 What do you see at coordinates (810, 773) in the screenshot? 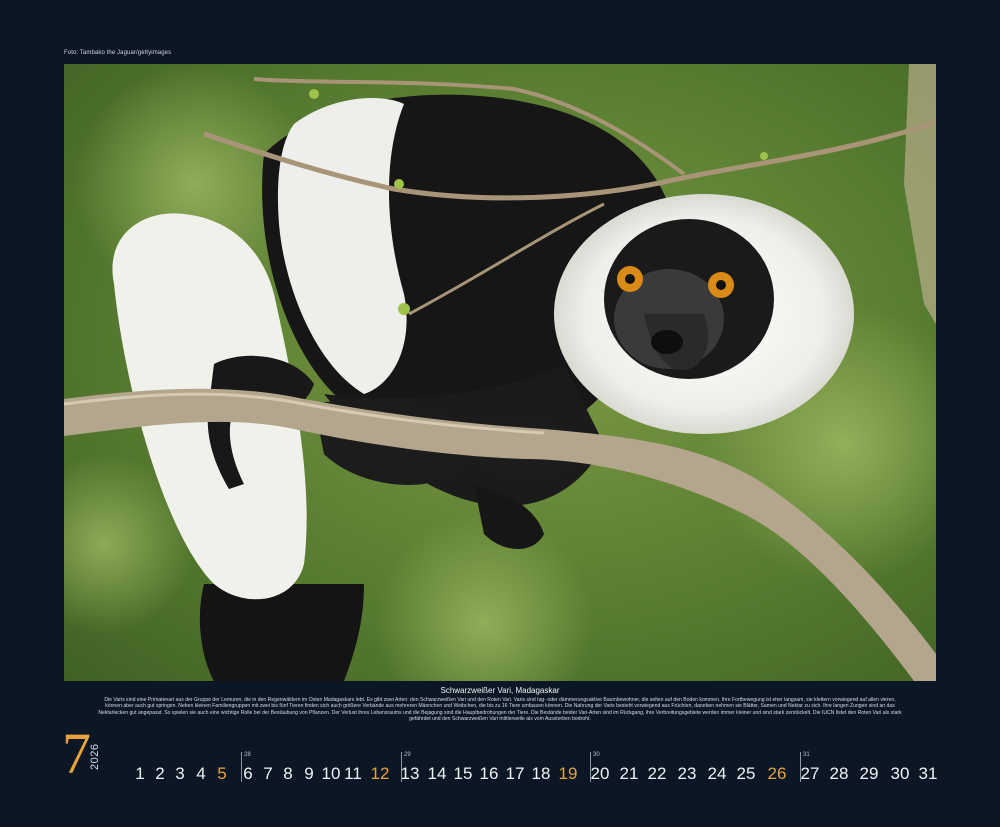
I see `calendar-day-27: 27` at bounding box center [810, 773].